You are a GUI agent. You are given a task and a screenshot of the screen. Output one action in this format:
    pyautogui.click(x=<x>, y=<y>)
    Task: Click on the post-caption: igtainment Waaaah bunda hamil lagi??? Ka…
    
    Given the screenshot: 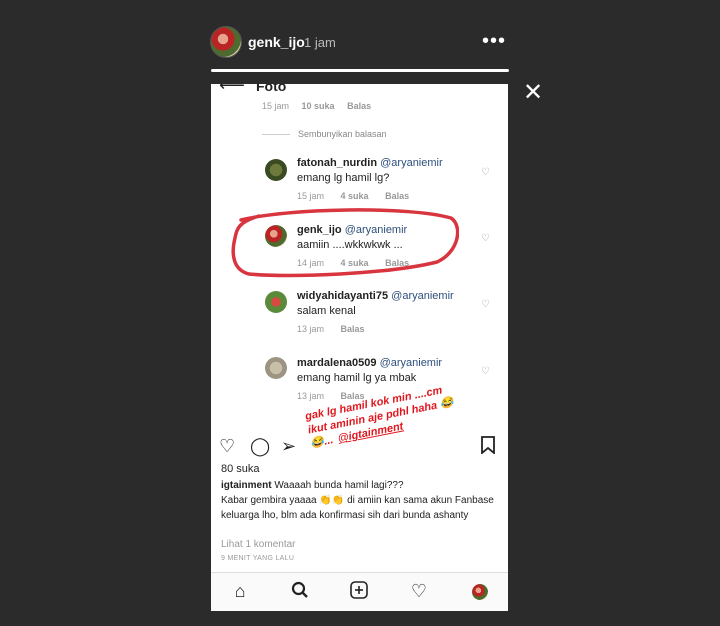 What is the action you would take?
    pyautogui.click(x=357, y=500)
    